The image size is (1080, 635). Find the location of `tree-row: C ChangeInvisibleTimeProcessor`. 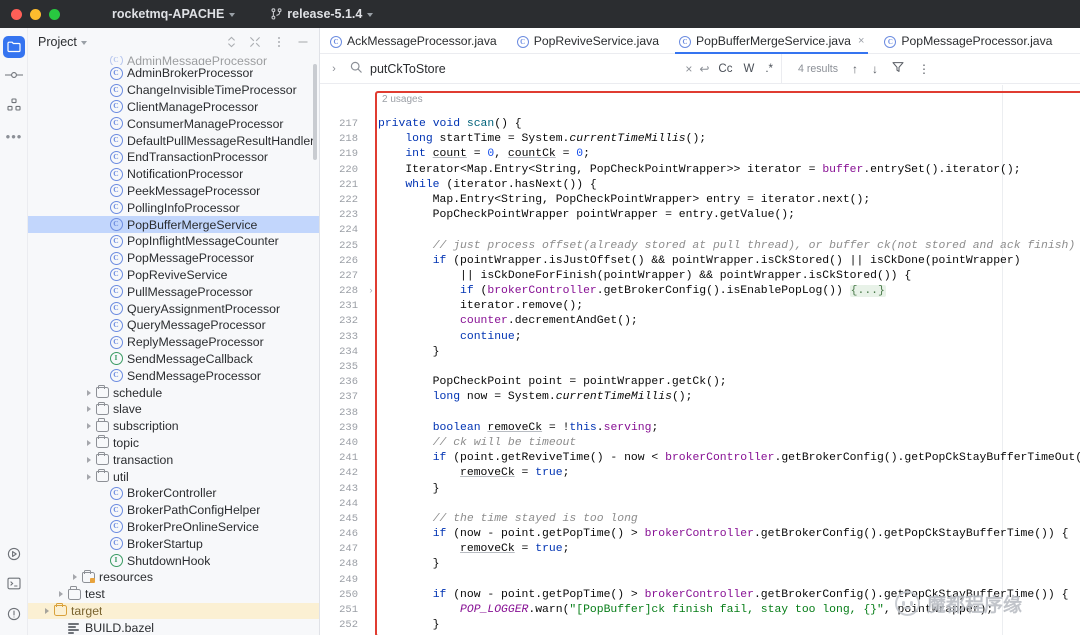

tree-row: C ChangeInvisibleTimeProcessor is located at coordinates (173, 90).